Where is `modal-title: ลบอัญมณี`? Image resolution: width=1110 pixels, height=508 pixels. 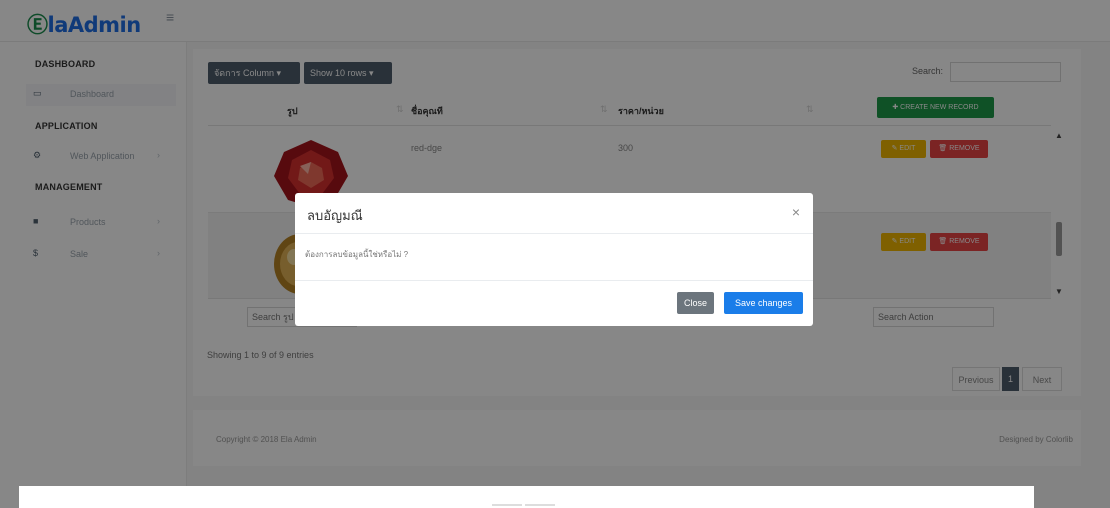
modal-title: ลบอัญมณี is located at coordinates (335, 215).